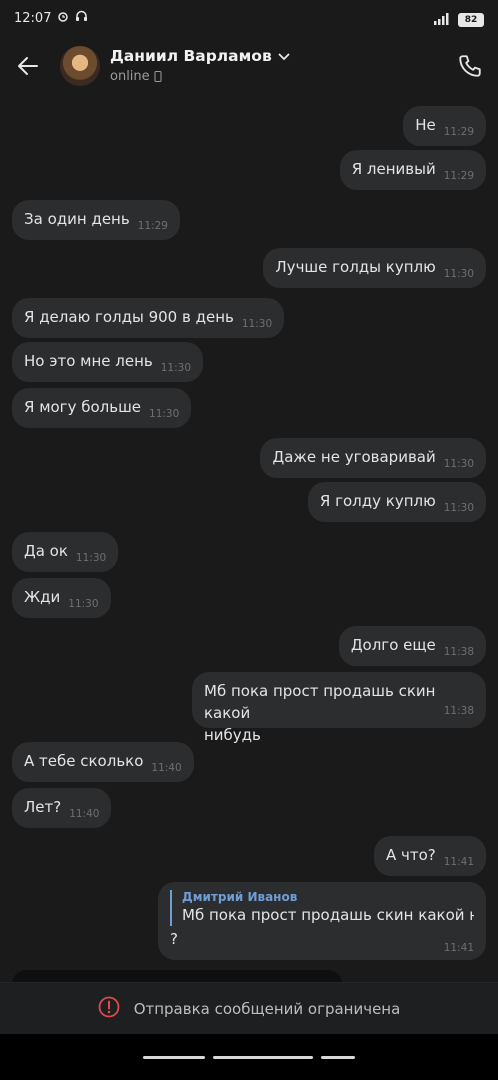 The image size is (498, 1080). What do you see at coordinates (177, 976) in the screenshot?
I see `partial-message-bubble` at bounding box center [177, 976].